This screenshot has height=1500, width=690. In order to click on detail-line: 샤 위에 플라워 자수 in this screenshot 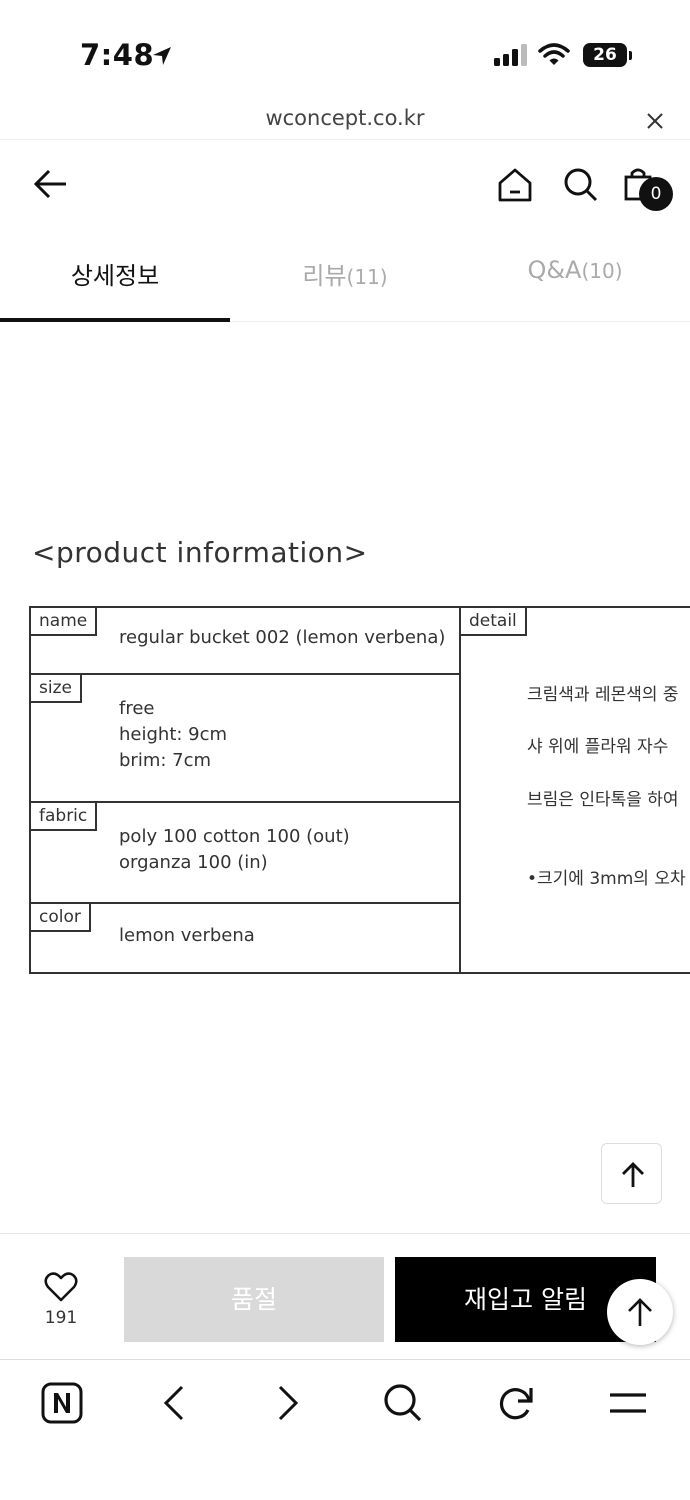, I will do `click(598, 747)`.